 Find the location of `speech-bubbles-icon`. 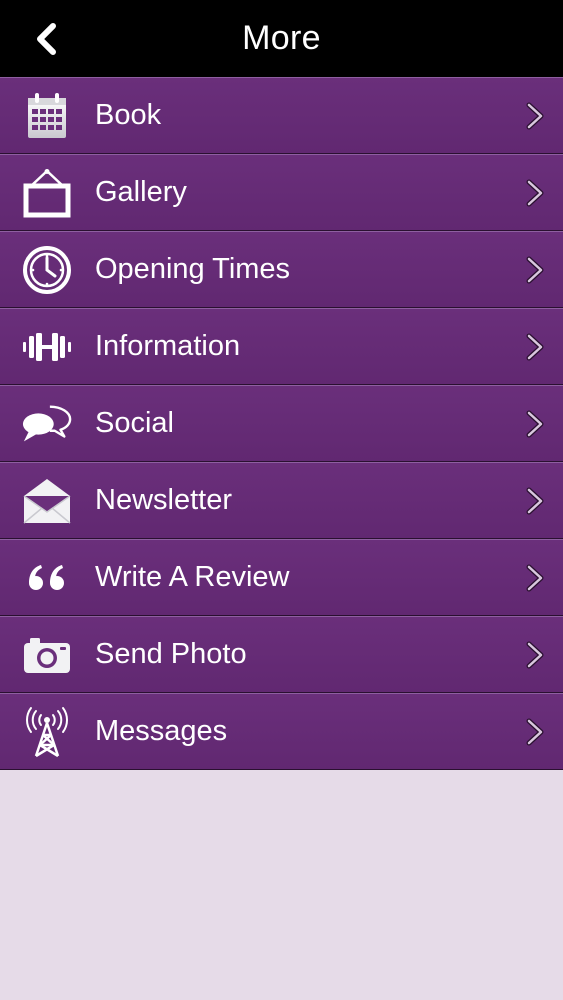

speech-bubbles-icon is located at coordinates (47, 424).